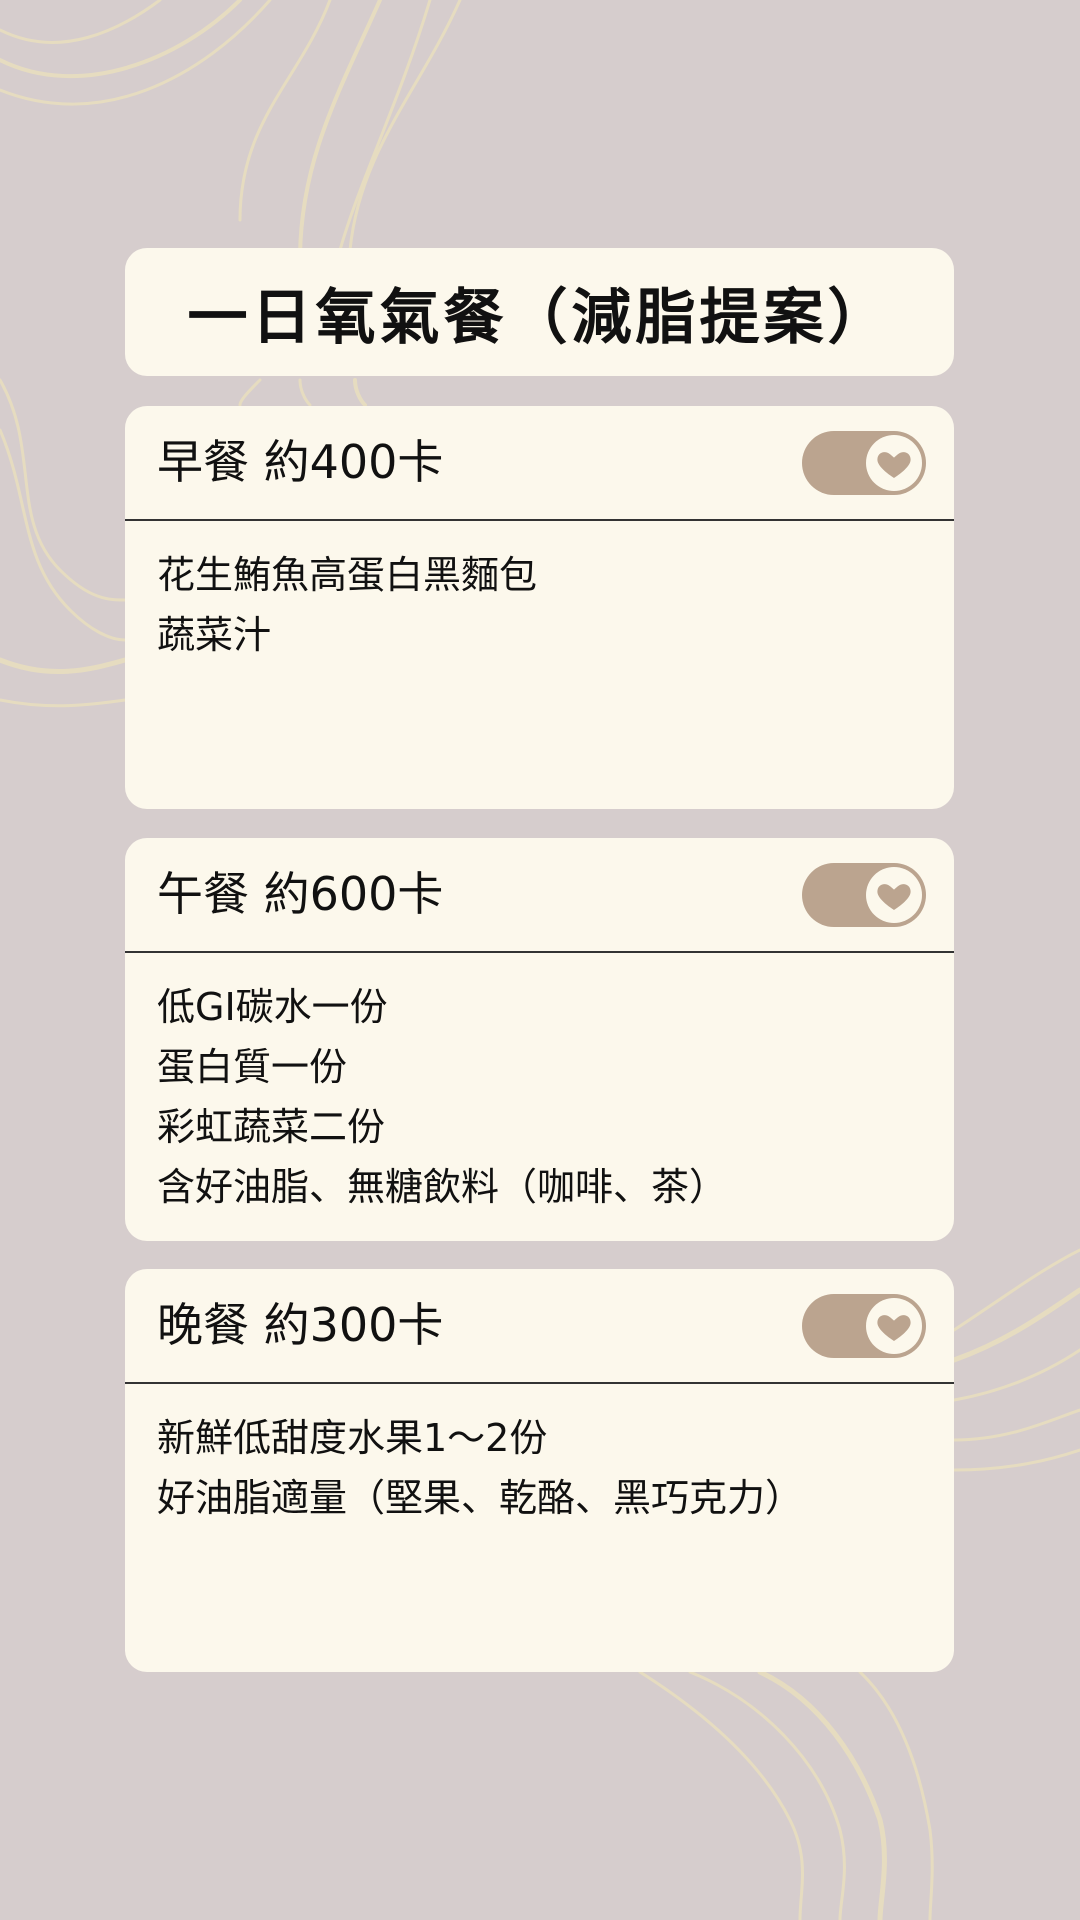 Image resolution: width=1080 pixels, height=1920 pixels. What do you see at coordinates (539, 1085) in the screenshot?
I see `meal-body: 低GI碳水一份 蛋白質一份 彩虹蔬菜二份 含好油脂、無糖飲料（咖啡、茶）` at bounding box center [539, 1085].